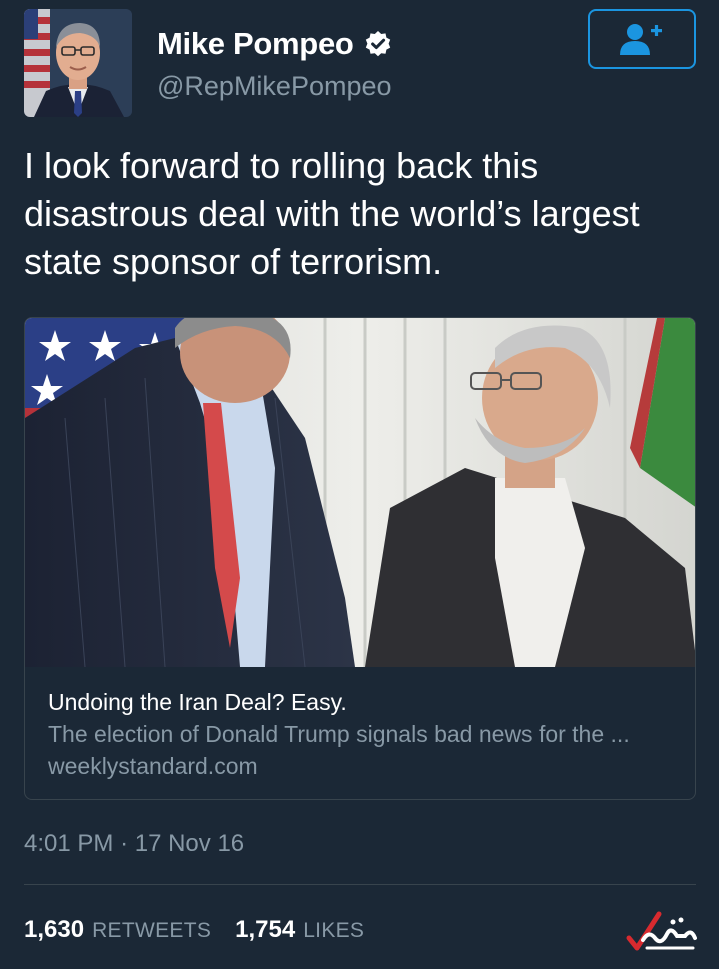 Image resolution: width=719 pixels, height=969 pixels. What do you see at coordinates (153, 766) in the screenshot?
I see `card-domain: weeklystandard.com` at bounding box center [153, 766].